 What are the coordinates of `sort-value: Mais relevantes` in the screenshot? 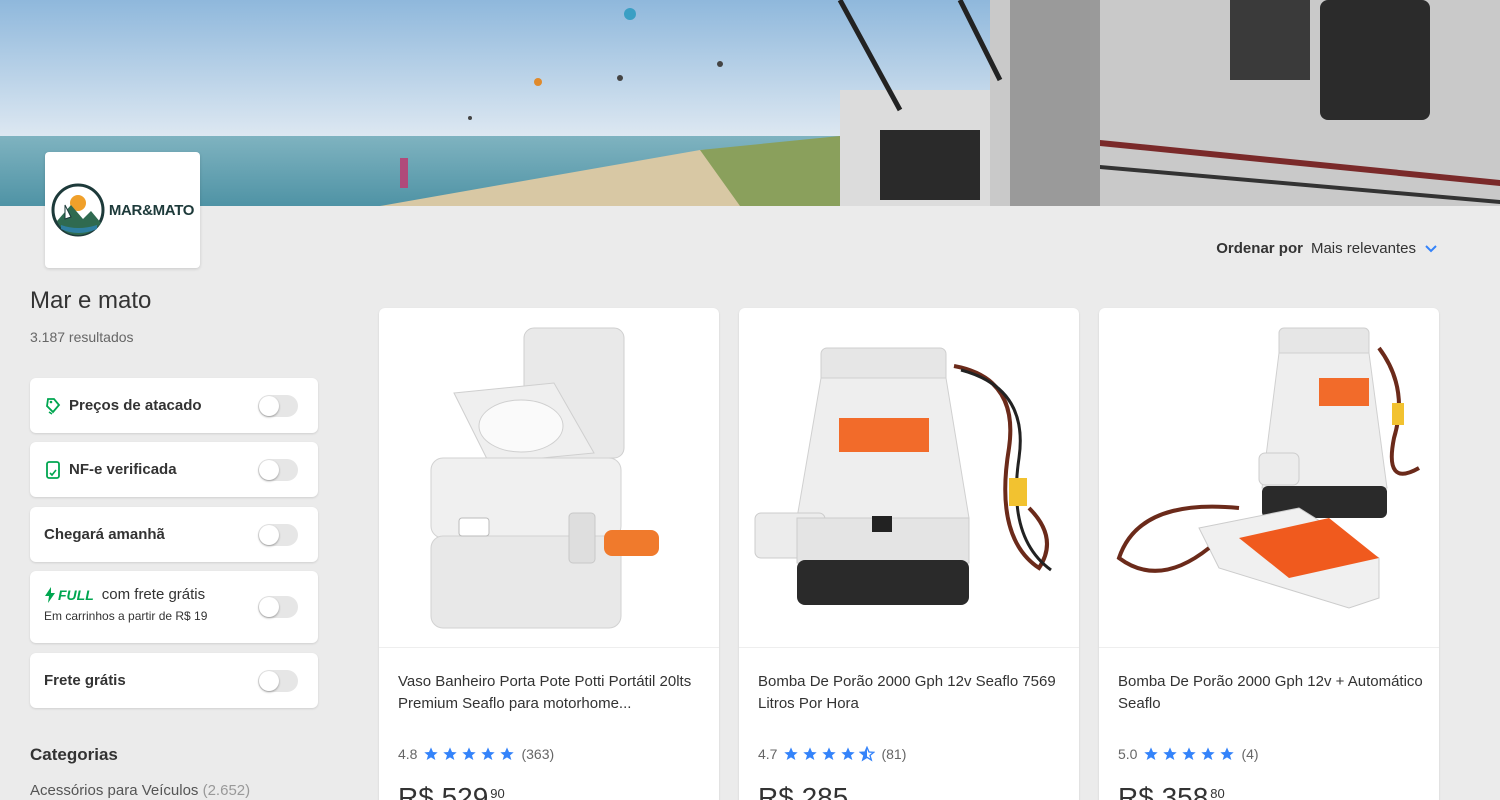 It's located at (1363, 248).